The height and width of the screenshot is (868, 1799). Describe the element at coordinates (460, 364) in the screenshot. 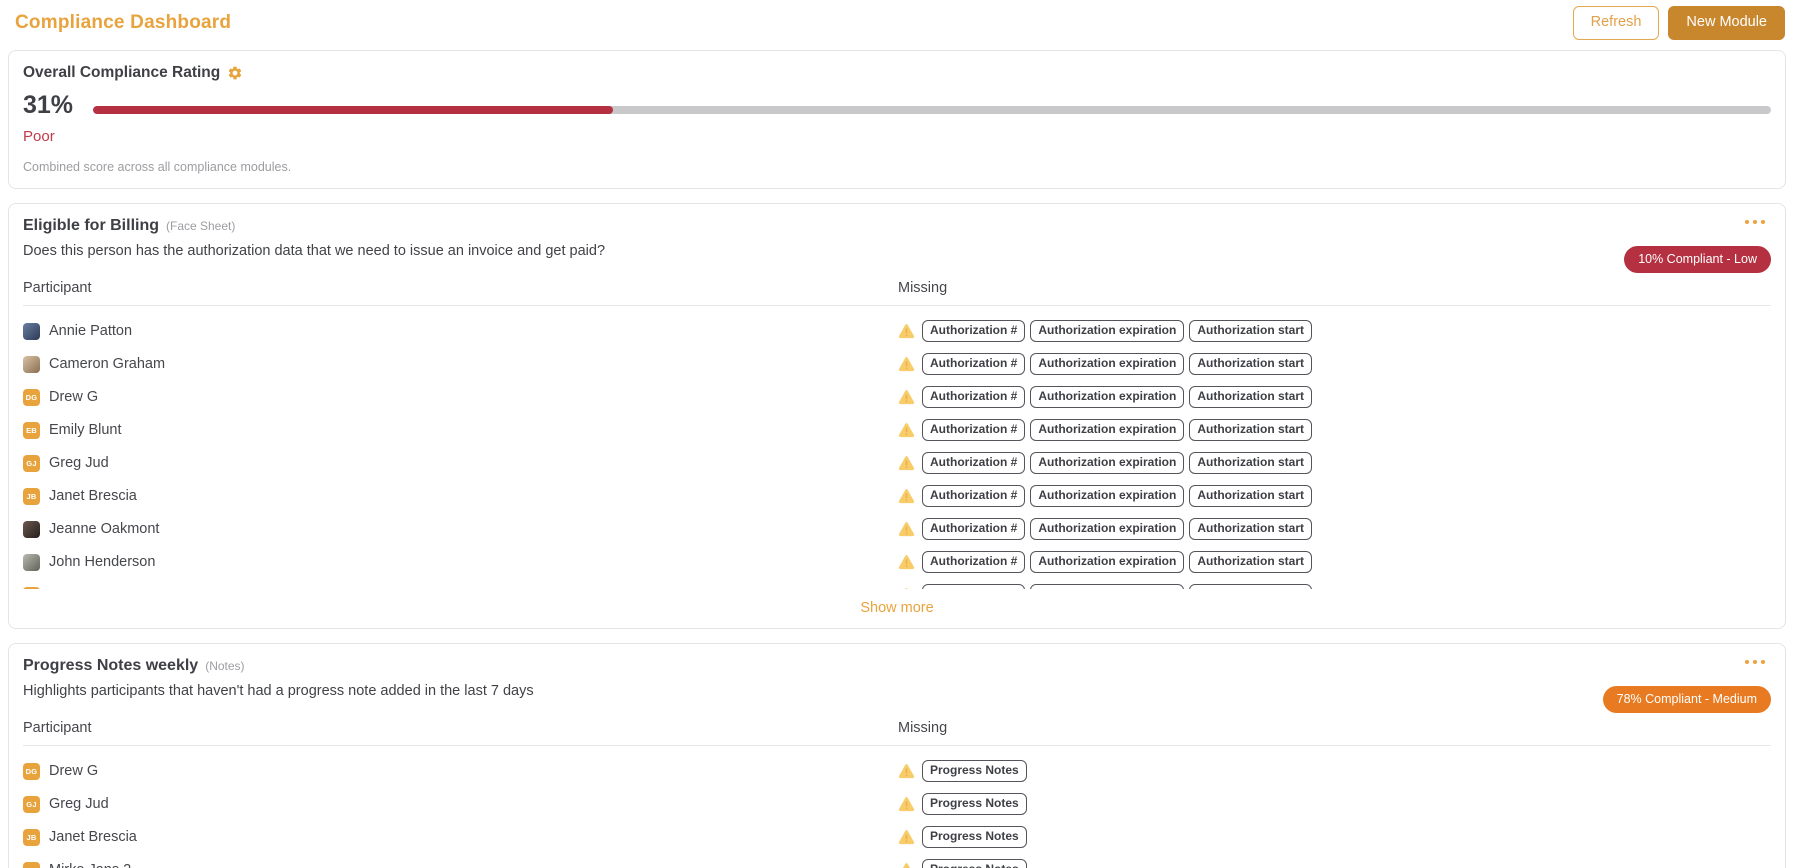

I see `participant-cell: Cameron Graham` at that location.